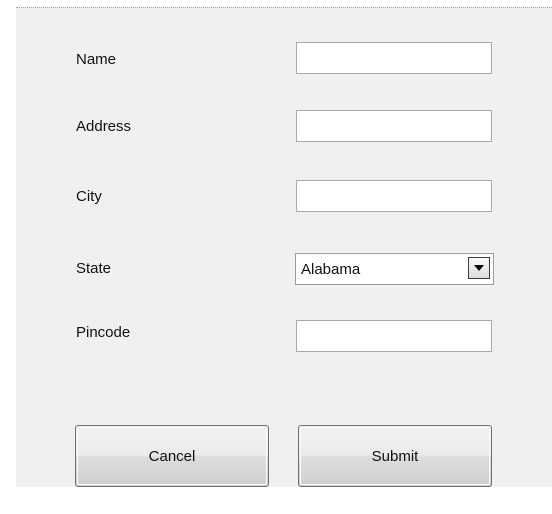  Describe the element at coordinates (89, 196) in the screenshot. I see `city-label: City` at that location.